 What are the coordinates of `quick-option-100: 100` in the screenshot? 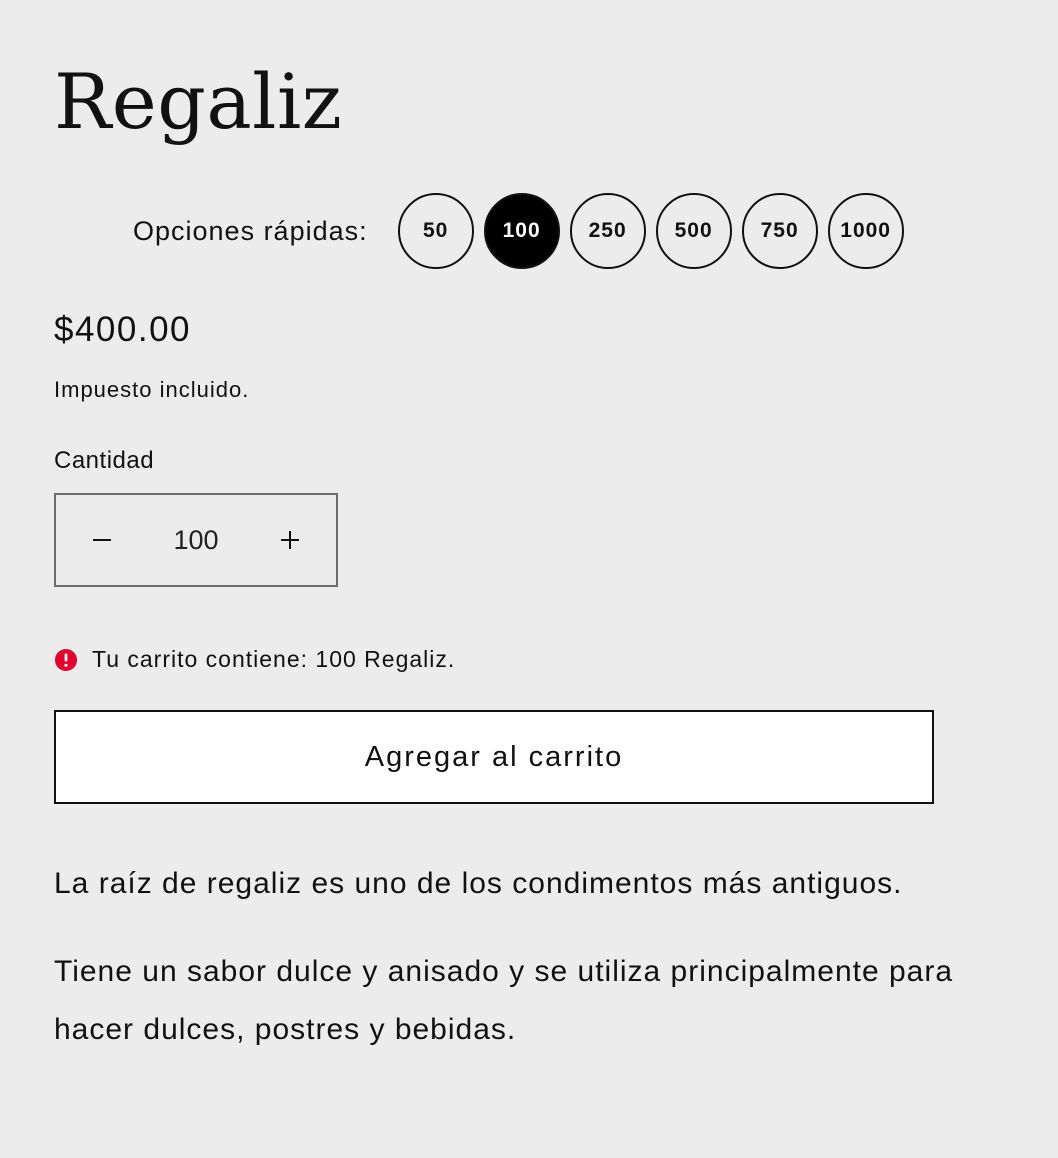 It's located at (521, 231).